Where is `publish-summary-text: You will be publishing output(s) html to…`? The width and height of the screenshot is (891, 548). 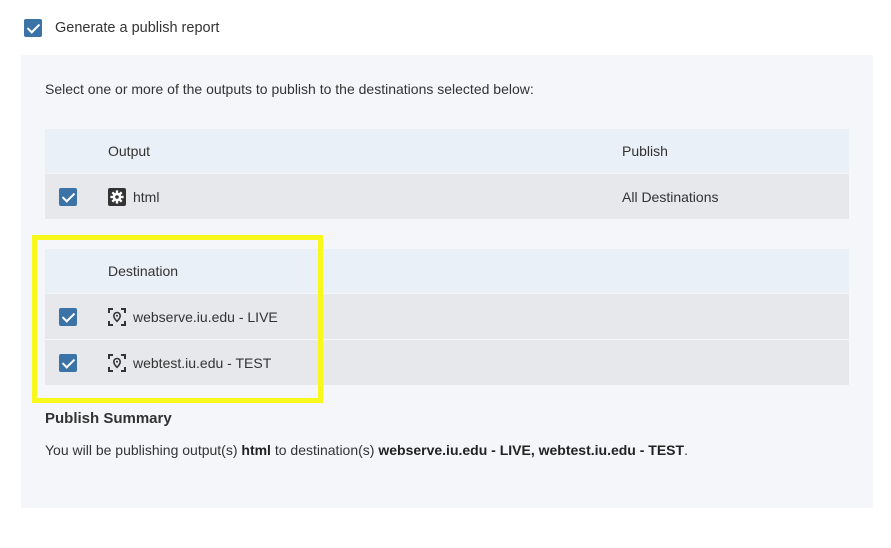 publish-summary-text: You will be publishing output(s) html to… is located at coordinates (366, 450).